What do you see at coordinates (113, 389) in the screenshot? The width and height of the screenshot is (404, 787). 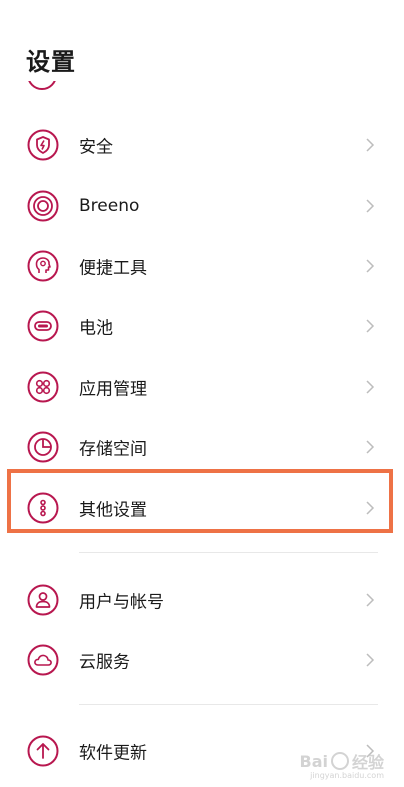 I see `settings-item-label: 应用管理` at bounding box center [113, 389].